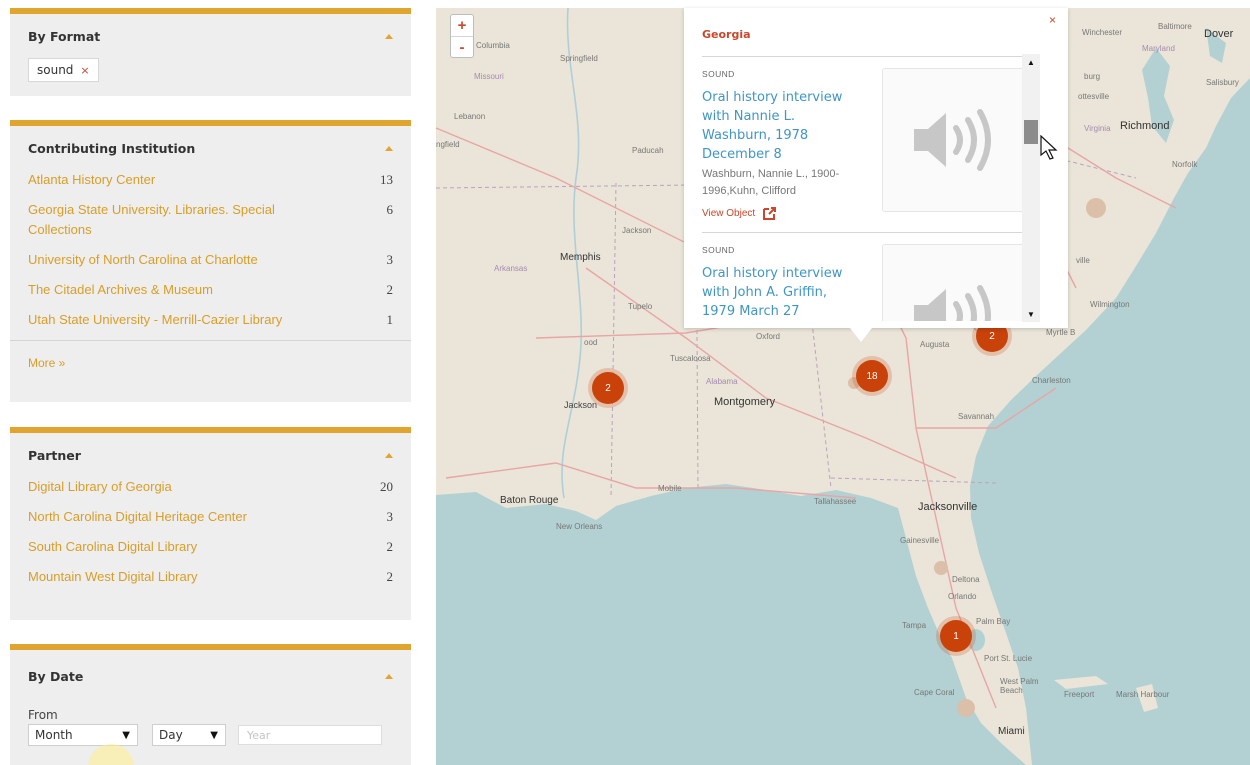  Describe the element at coordinates (390, 576) in the screenshot. I see `facet-count: 2` at that location.